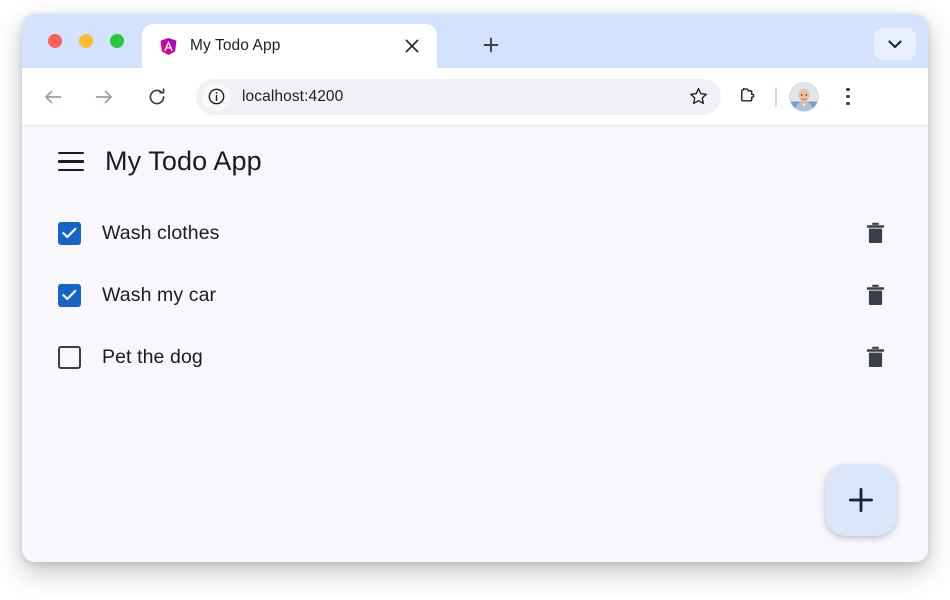 This screenshot has height=600, width=950. Describe the element at coordinates (289, 46) in the screenshot. I see `browser-tab-active: My Todo App` at that location.